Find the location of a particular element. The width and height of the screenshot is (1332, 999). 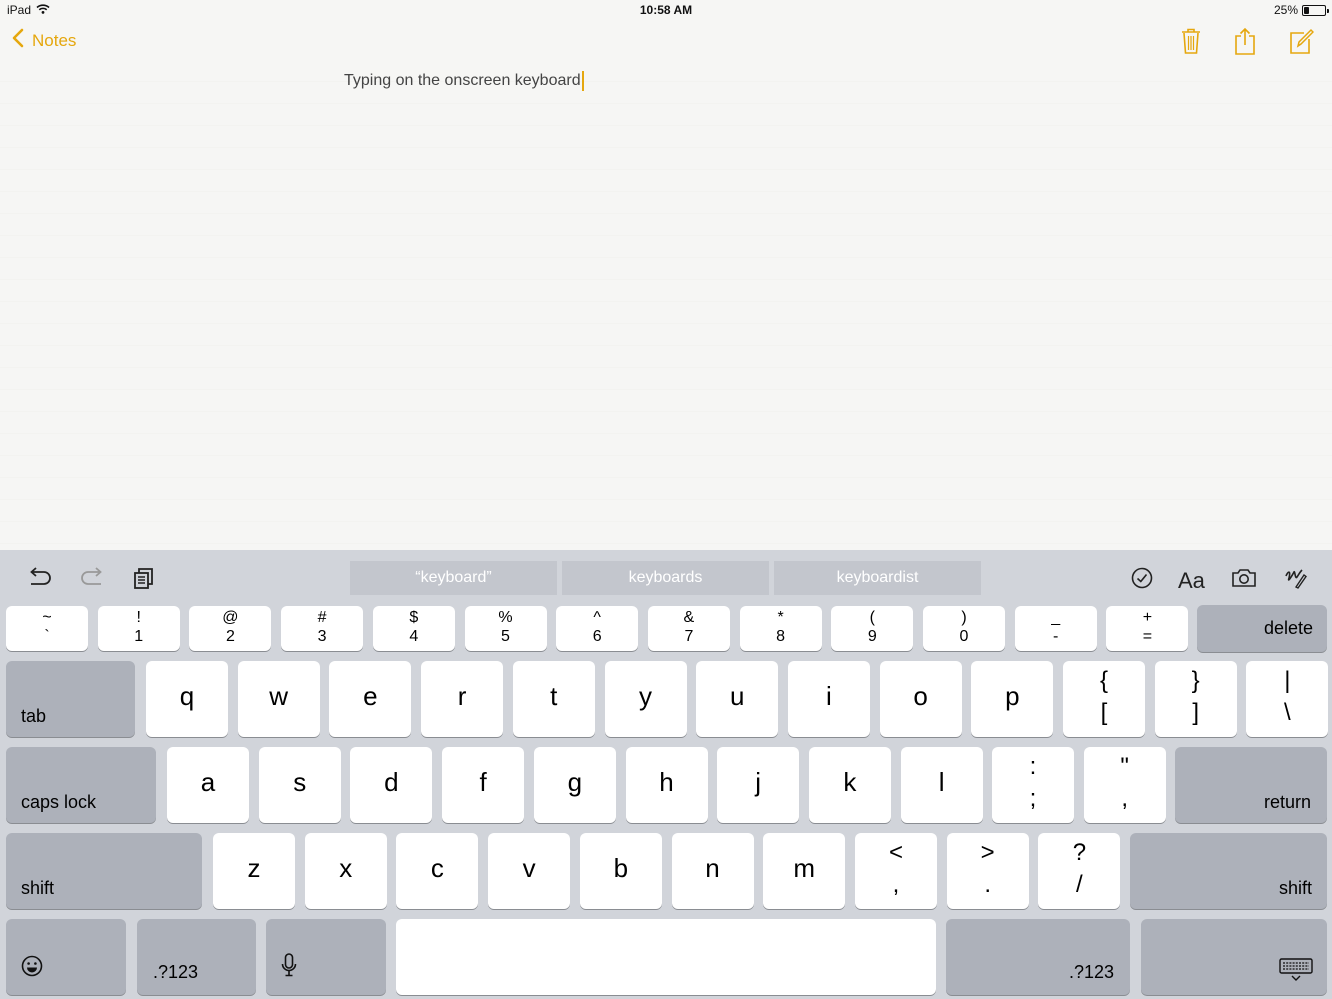

key-9: (9 is located at coordinates (872, 628).